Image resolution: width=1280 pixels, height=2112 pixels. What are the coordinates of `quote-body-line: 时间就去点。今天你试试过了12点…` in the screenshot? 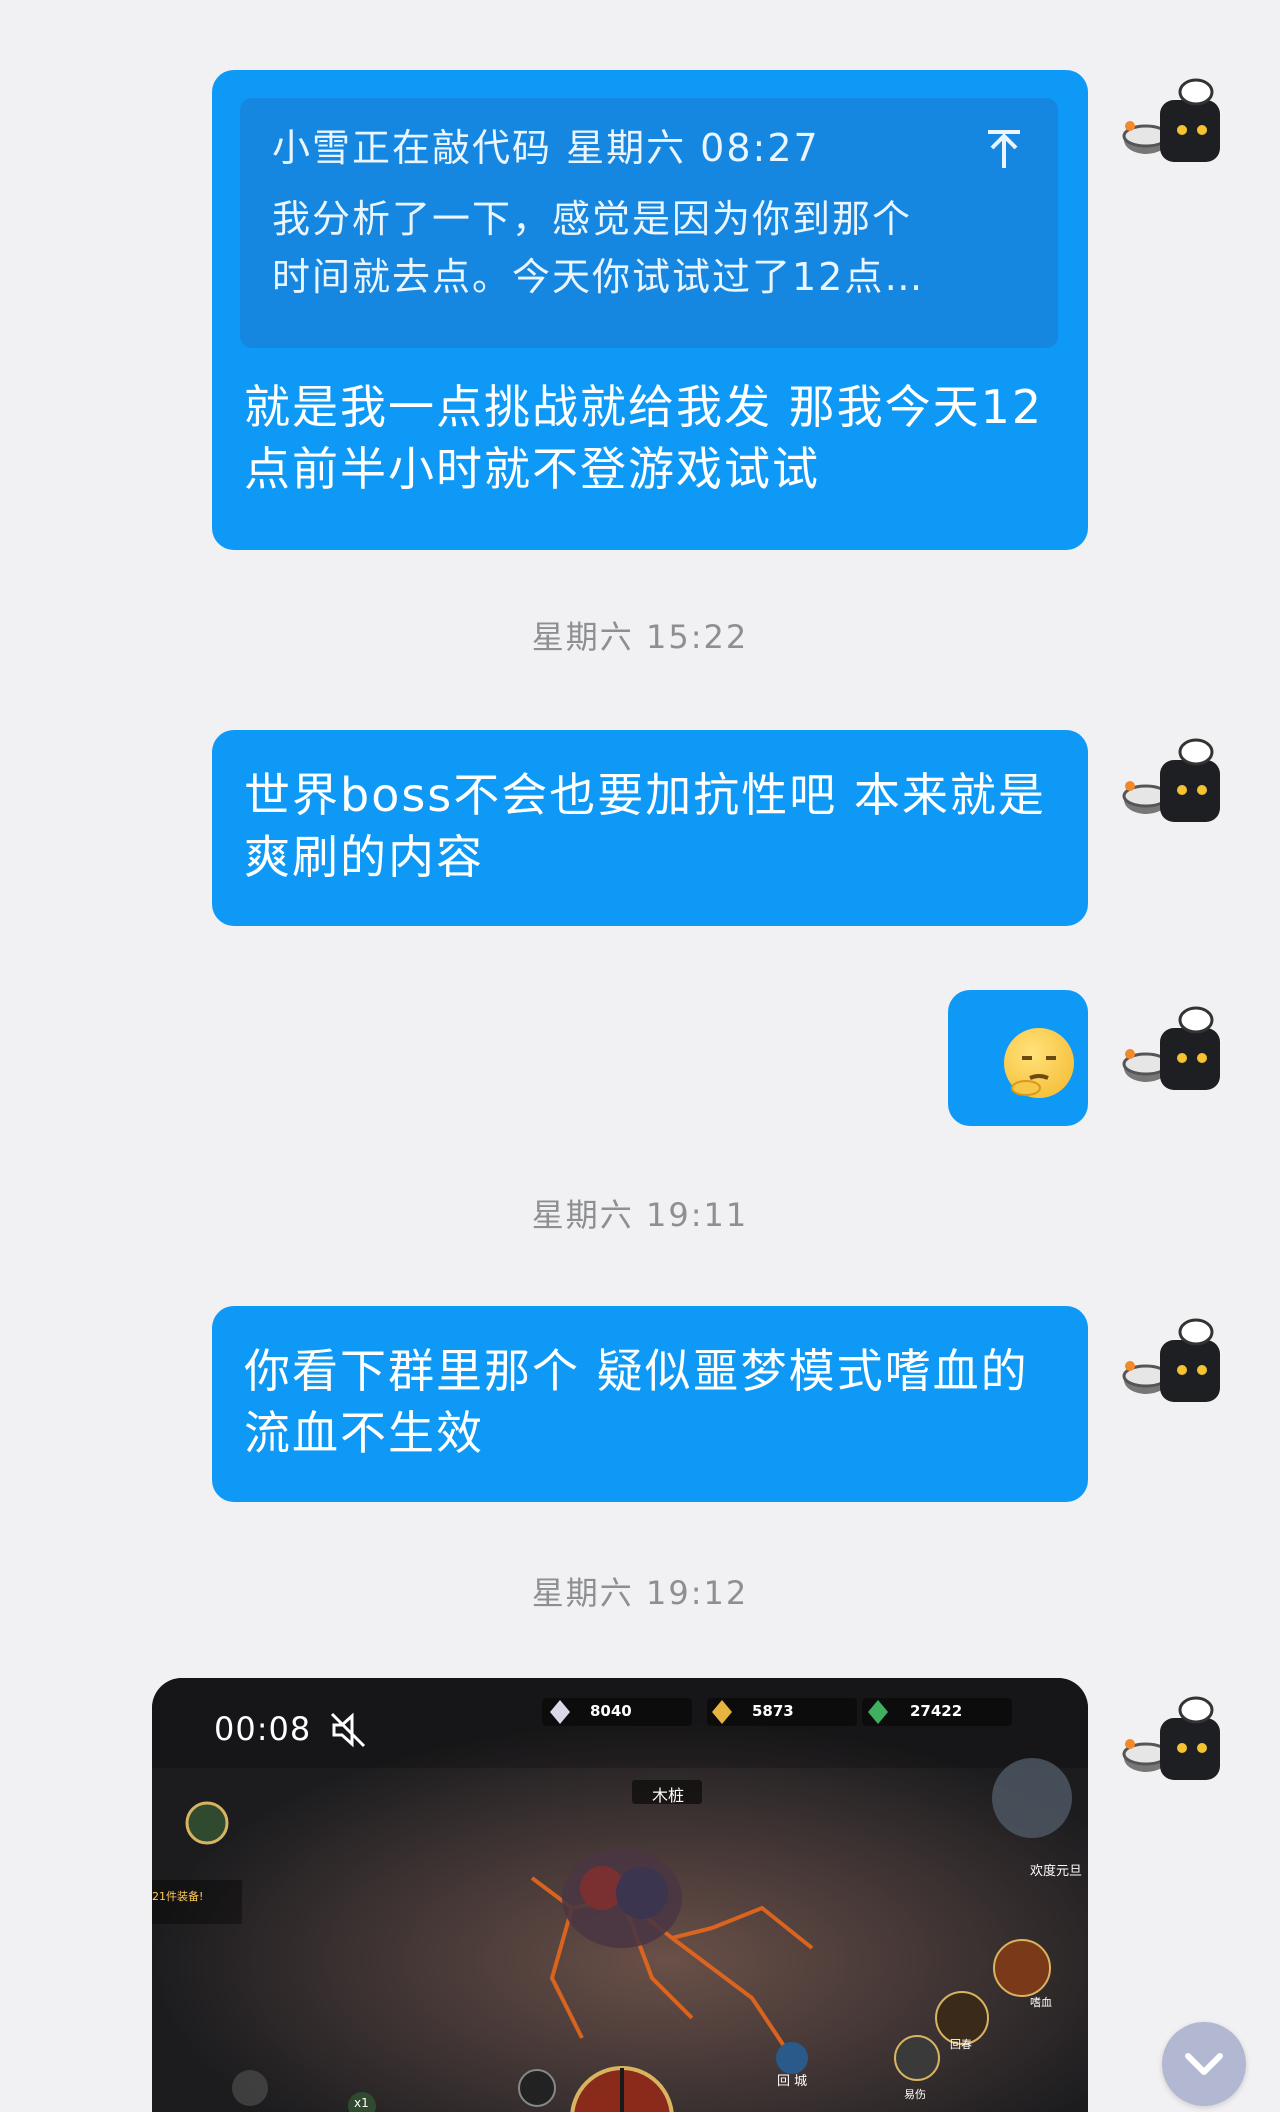 It's located at (598, 277).